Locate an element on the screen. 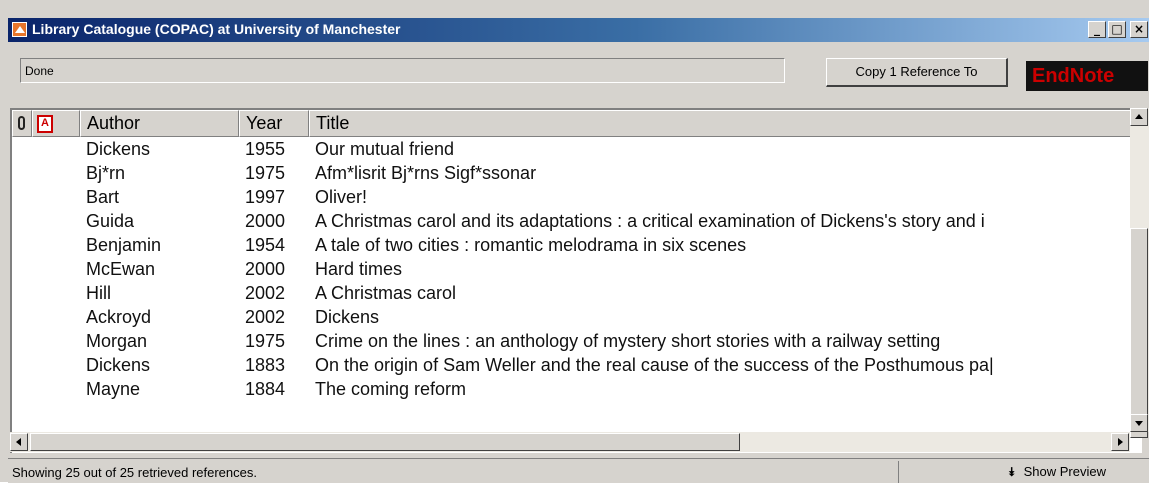 The image size is (1149, 483). scroll-up-button is located at coordinates (1139, 117).